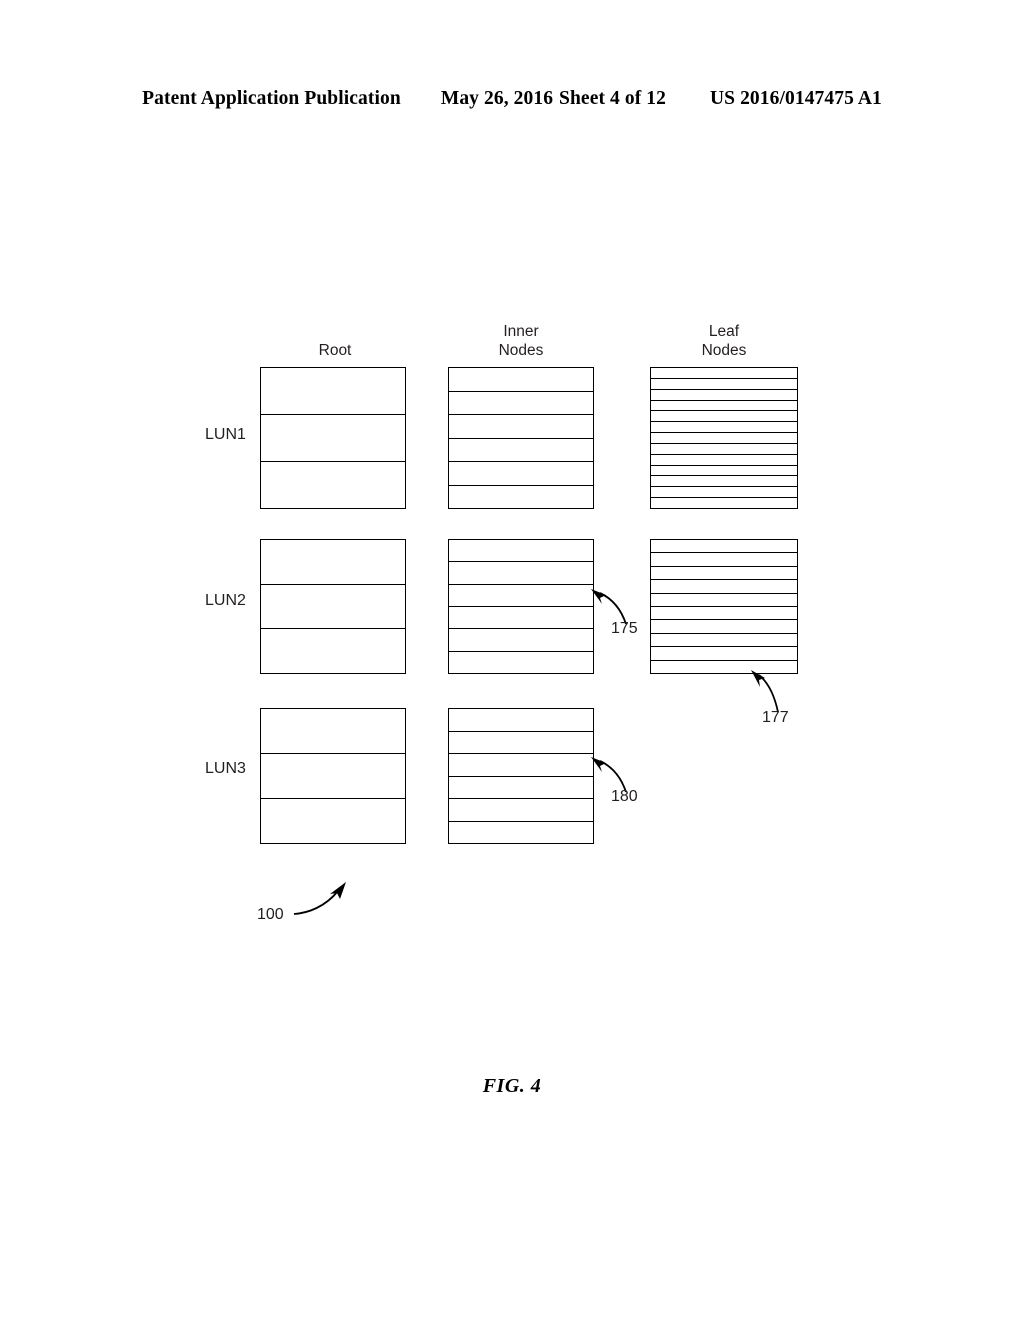  I want to click on lun3-root-box, so click(333, 776).